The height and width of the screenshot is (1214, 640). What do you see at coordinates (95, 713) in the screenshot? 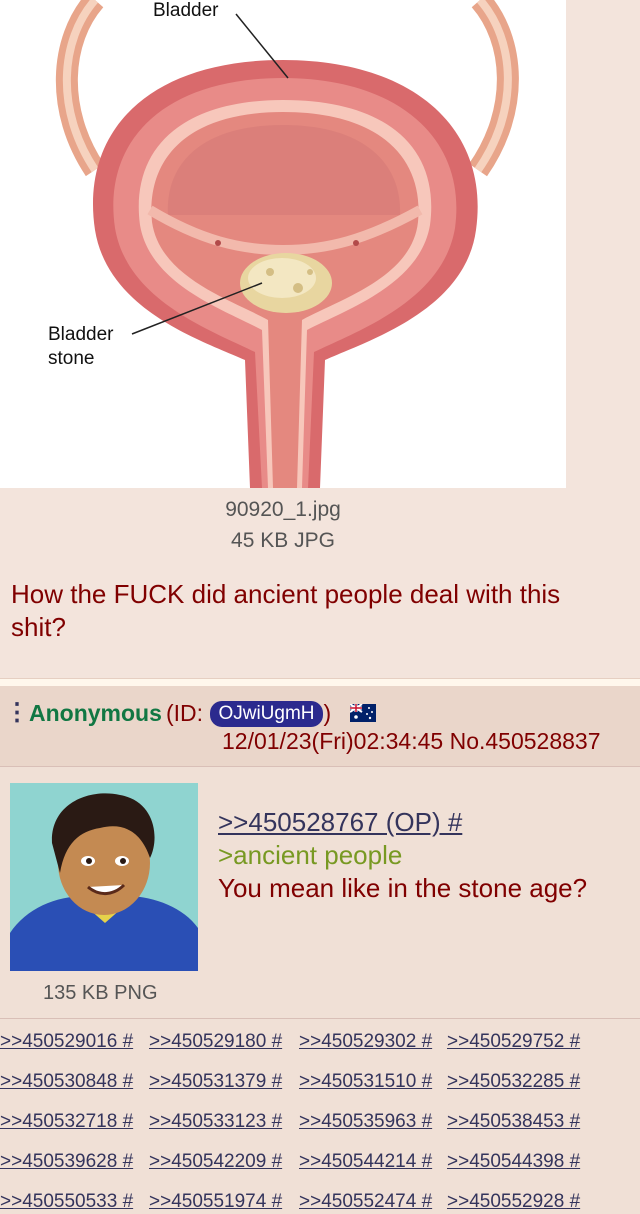
I see `poster-name: Anonymous` at bounding box center [95, 713].